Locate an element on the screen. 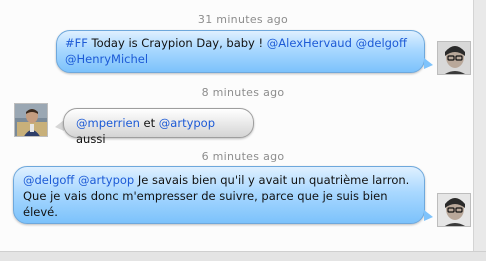 This screenshot has width=486, height=261. message-text-line: élevé. is located at coordinates (40, 212).